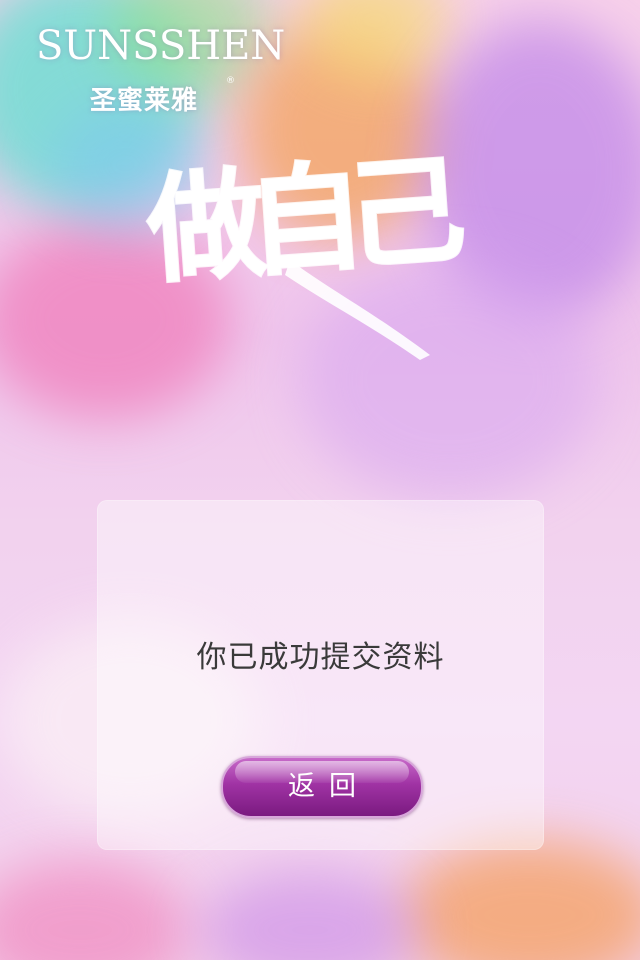 This screenshot has width=640, height=960. I want to click on back-button-label: 返回, so click(329, 786).